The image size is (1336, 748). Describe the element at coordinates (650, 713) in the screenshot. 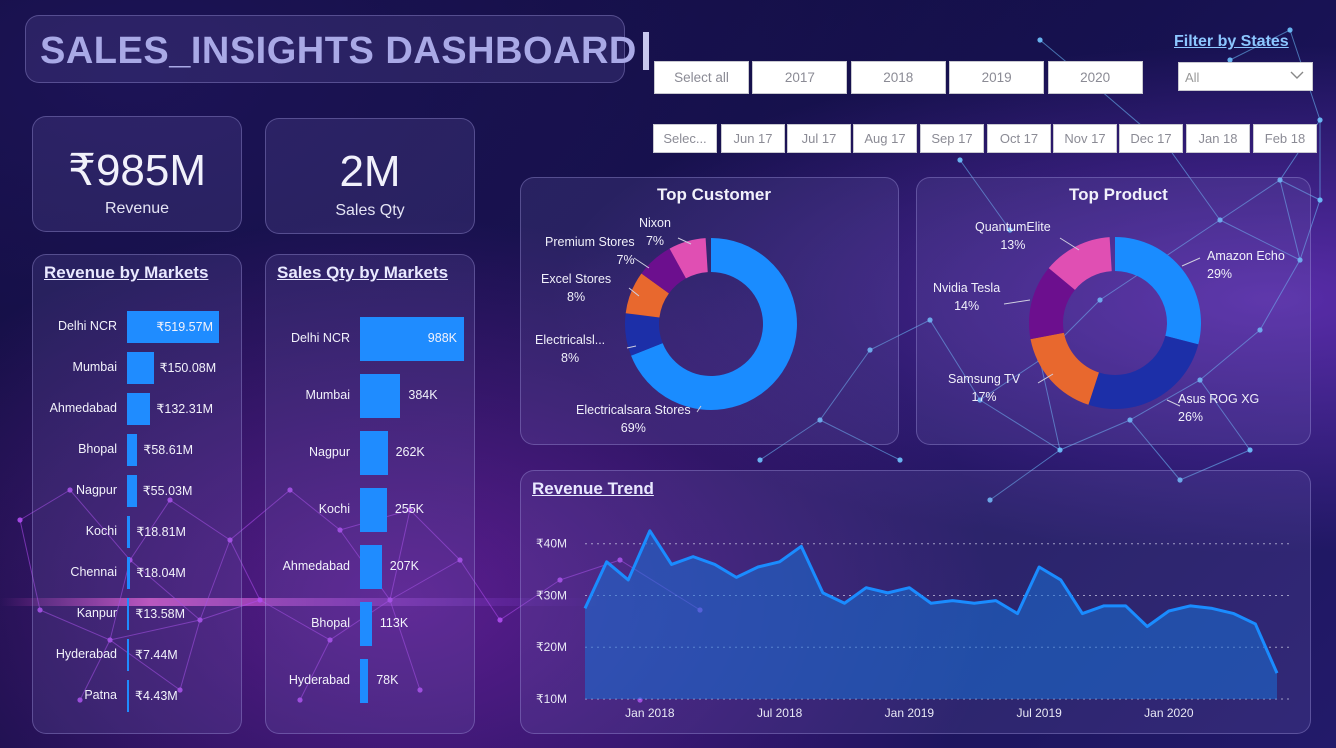

I see `x-tick-label: Jan 2018` at that location.